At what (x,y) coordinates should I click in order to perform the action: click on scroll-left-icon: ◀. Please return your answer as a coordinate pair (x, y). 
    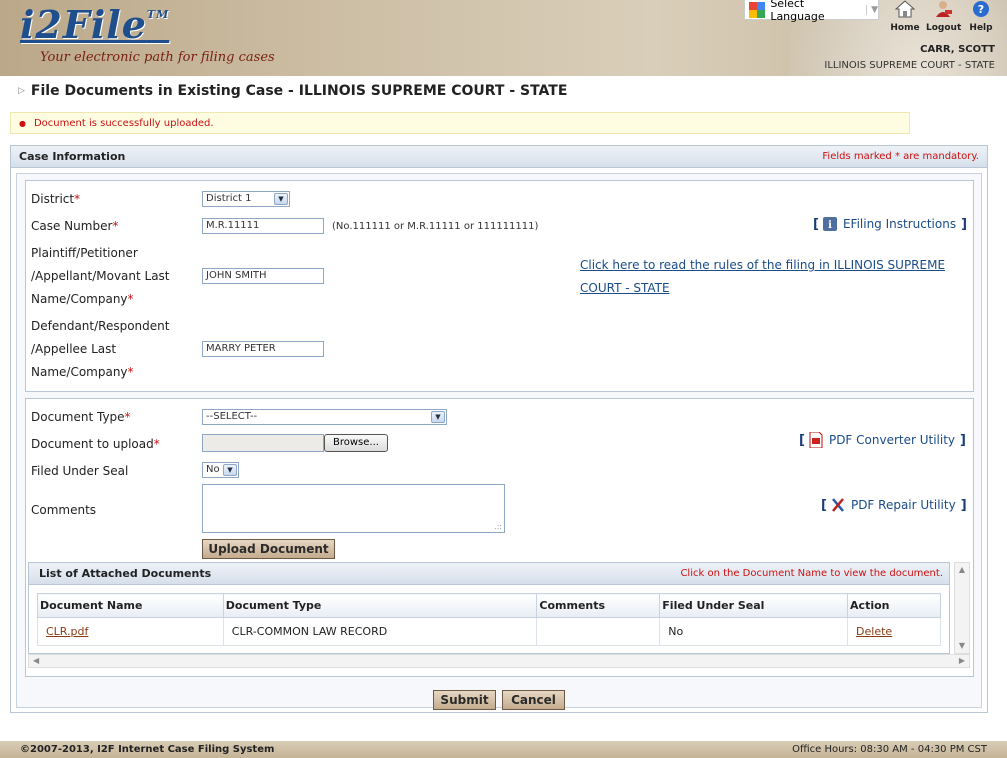
    Looking at the image, I should click on (36, 661).